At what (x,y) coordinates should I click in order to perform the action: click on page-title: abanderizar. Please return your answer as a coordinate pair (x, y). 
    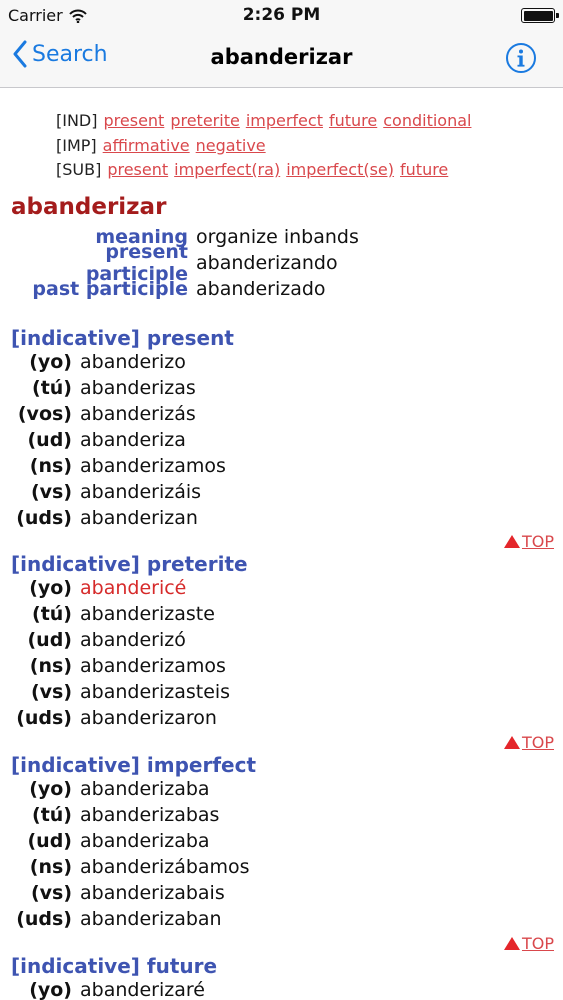
    Looking at the image, I should click on (281, 57).